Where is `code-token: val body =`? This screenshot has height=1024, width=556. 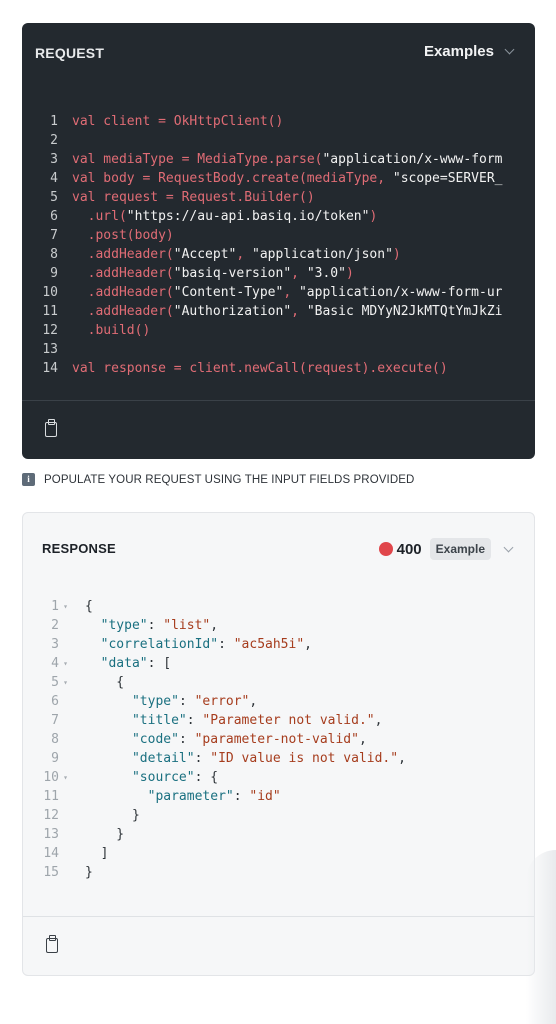
code-token: val body = is located at coordinates (115, 178).